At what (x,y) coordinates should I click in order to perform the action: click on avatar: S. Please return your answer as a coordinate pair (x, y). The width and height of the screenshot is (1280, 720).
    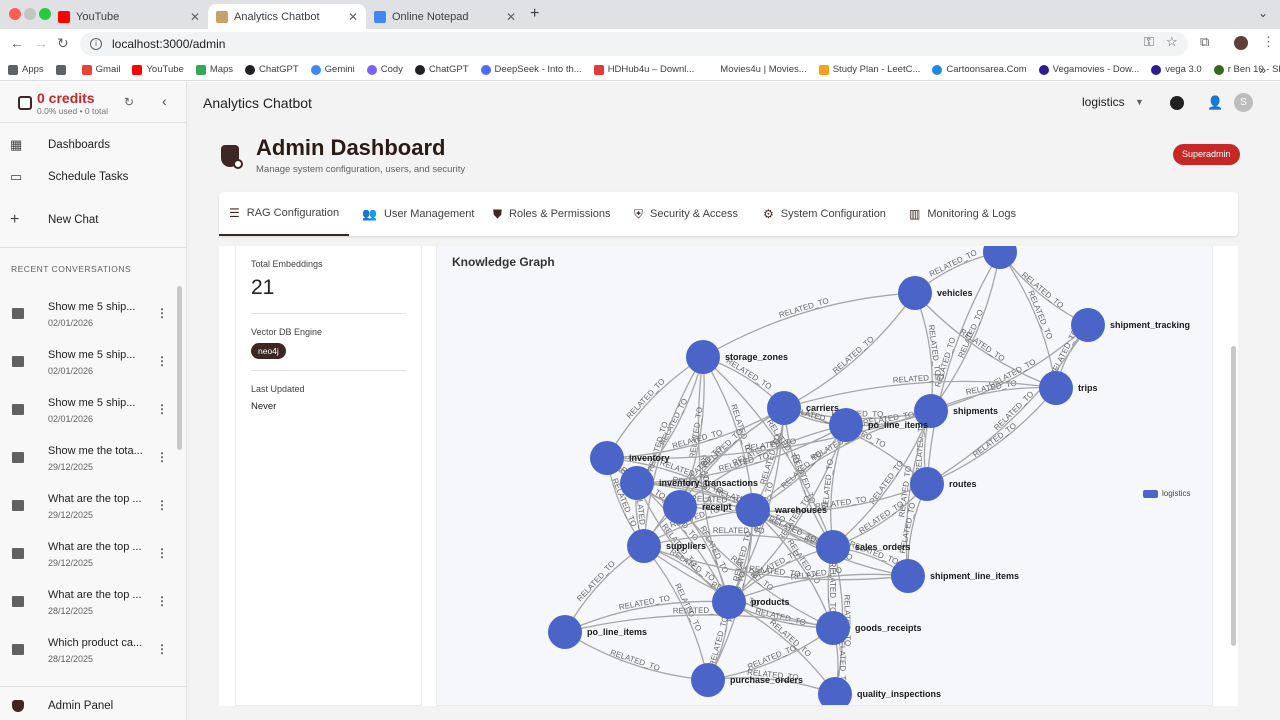
    Looking at the image, I should click on (1243, 102).